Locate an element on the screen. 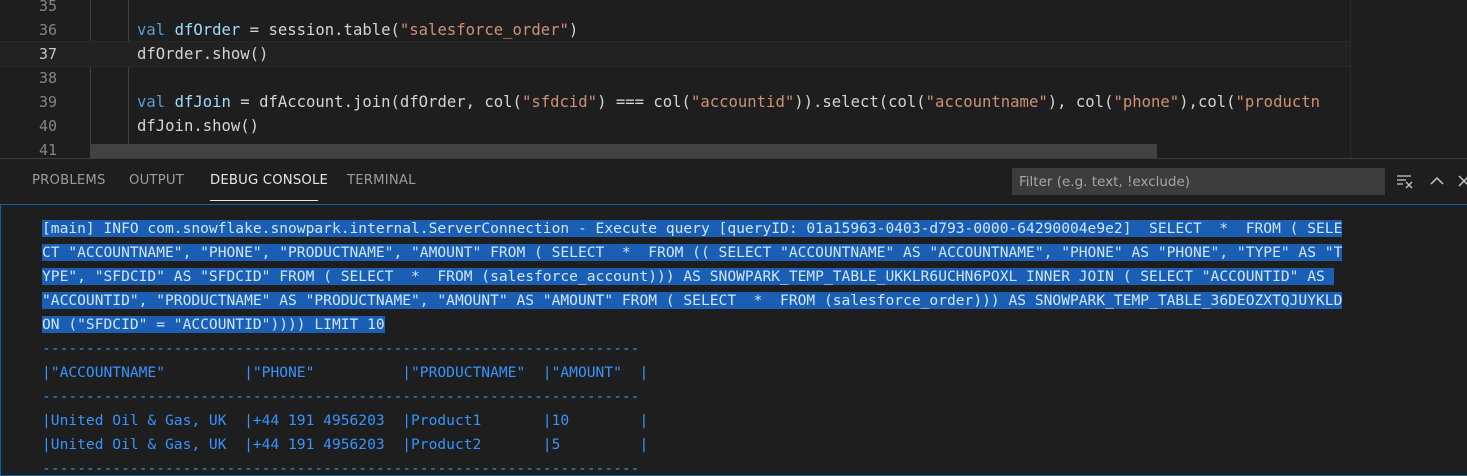  console-log-line: ON ("SFDCID" = "ACCOUNTID")))) LIMIT 10 is located at coordinates (213, 325).